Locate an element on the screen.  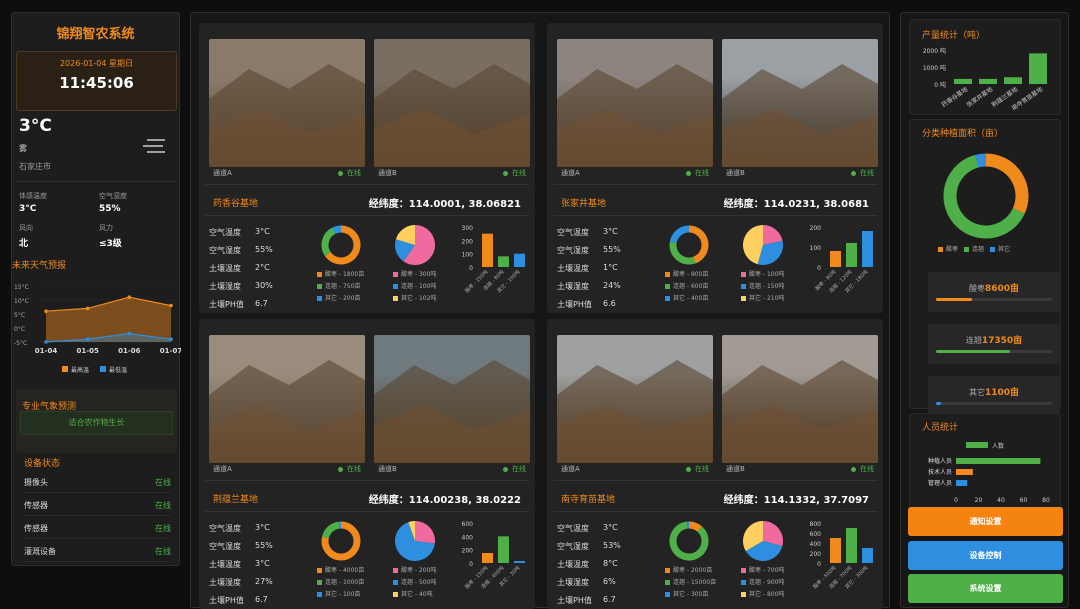
area-summary: 连翘17350亩 is located at coordinates (994, 344).